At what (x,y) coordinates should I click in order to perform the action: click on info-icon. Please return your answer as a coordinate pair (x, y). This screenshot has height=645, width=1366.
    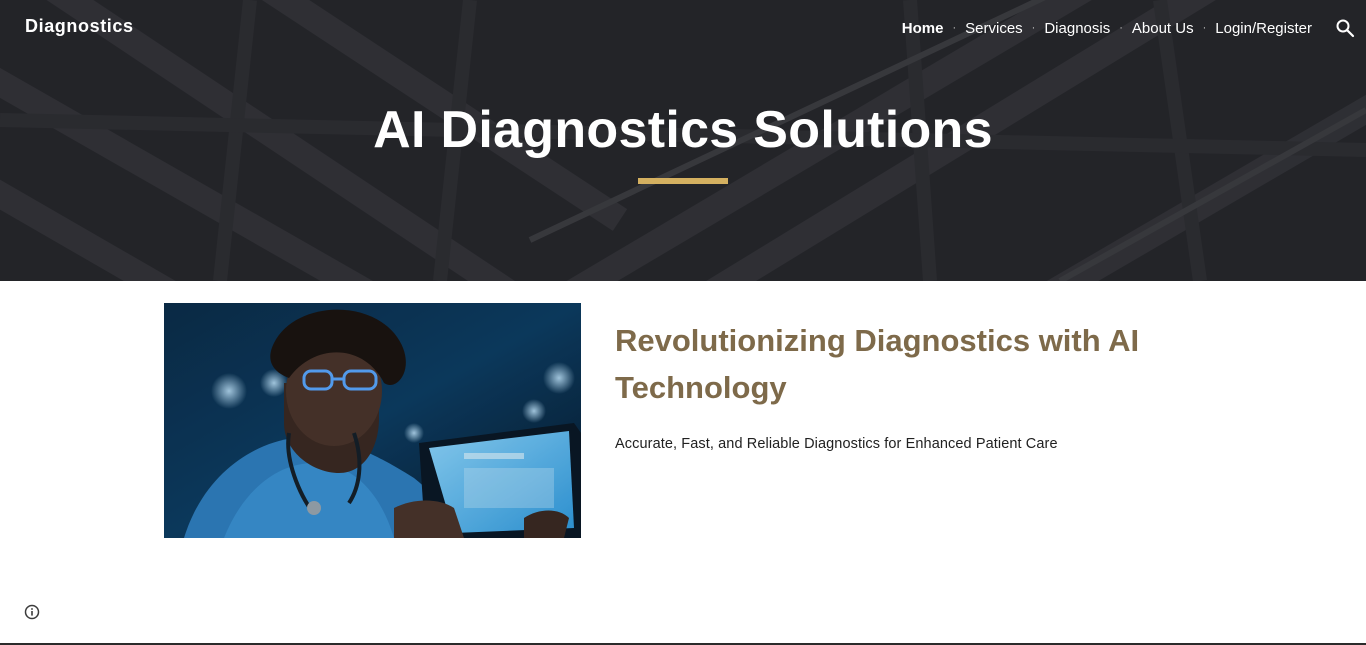
    Looking at the image, I should click on (32, 612).